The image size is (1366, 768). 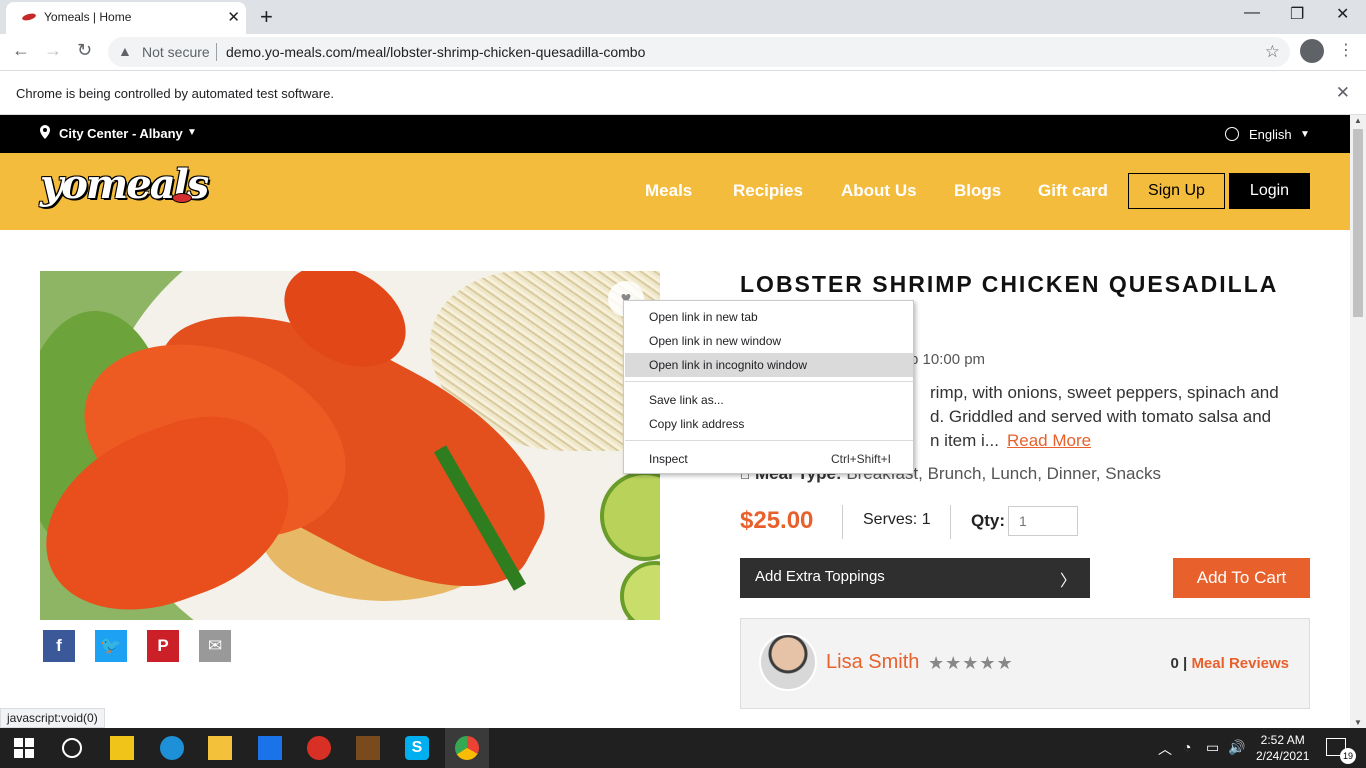 What do you see at coordinates (1110, 441) in the screenshot?
I see `desc-line-3: n item i... Read More` at bounding box center [1110, 441].